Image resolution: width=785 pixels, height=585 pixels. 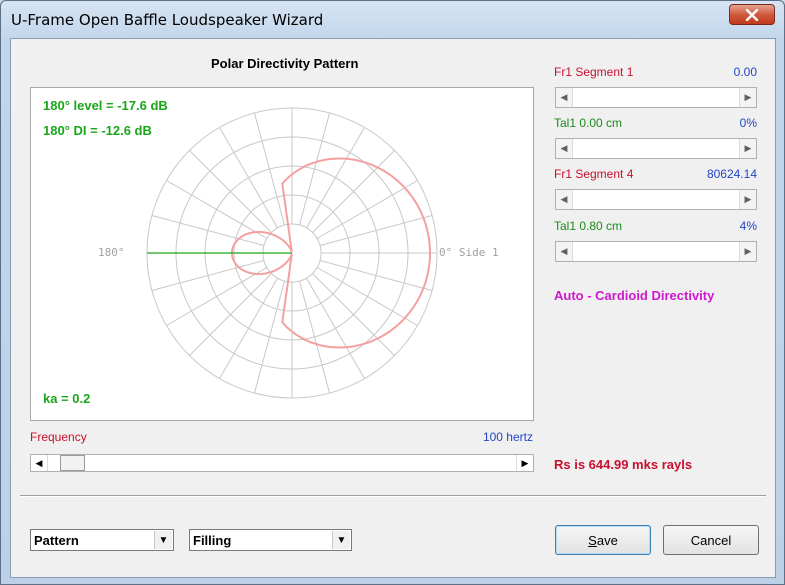 What do you see at coordinates (731, 174) in the screenshot?
I see `control-value: 80624.14` at bounding box center [731, 174].